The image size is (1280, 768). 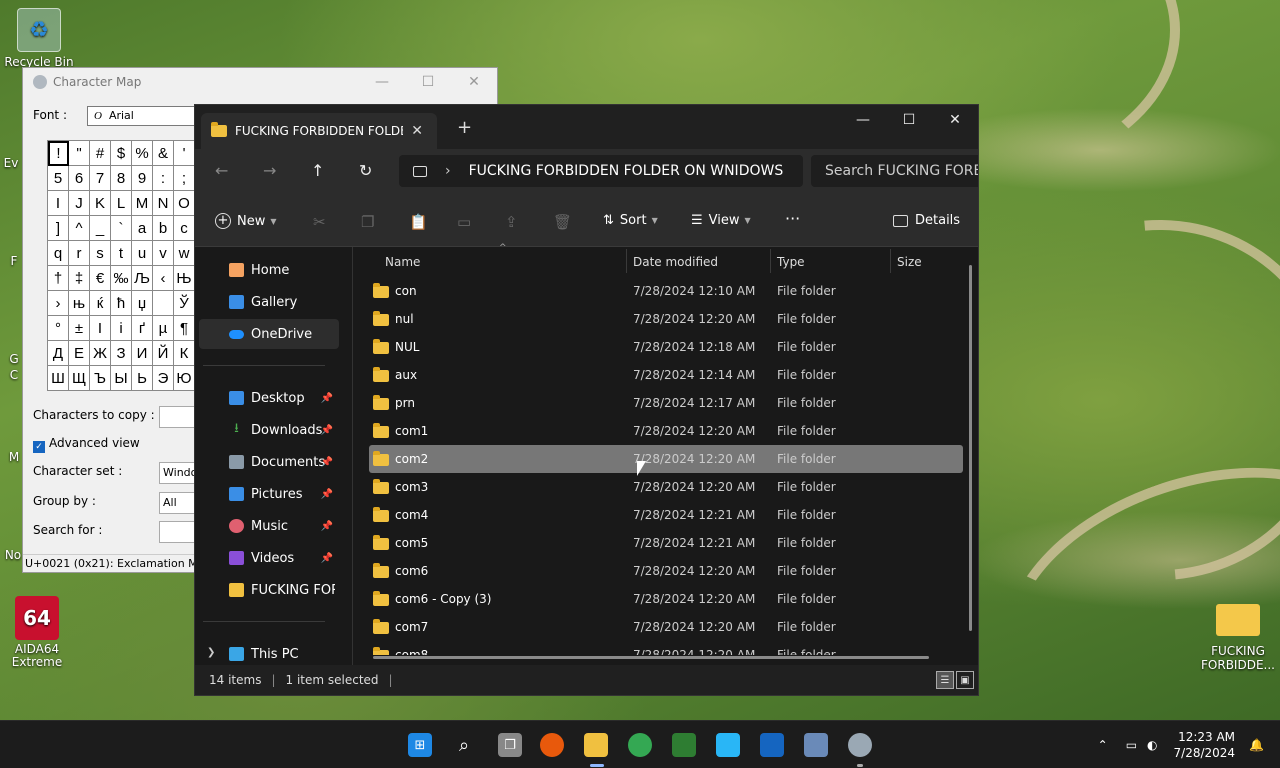 What do you see at coordinates (184, 303) in the screenshot?
I see `character-cell: Ў` at bounding box center [184, 303].